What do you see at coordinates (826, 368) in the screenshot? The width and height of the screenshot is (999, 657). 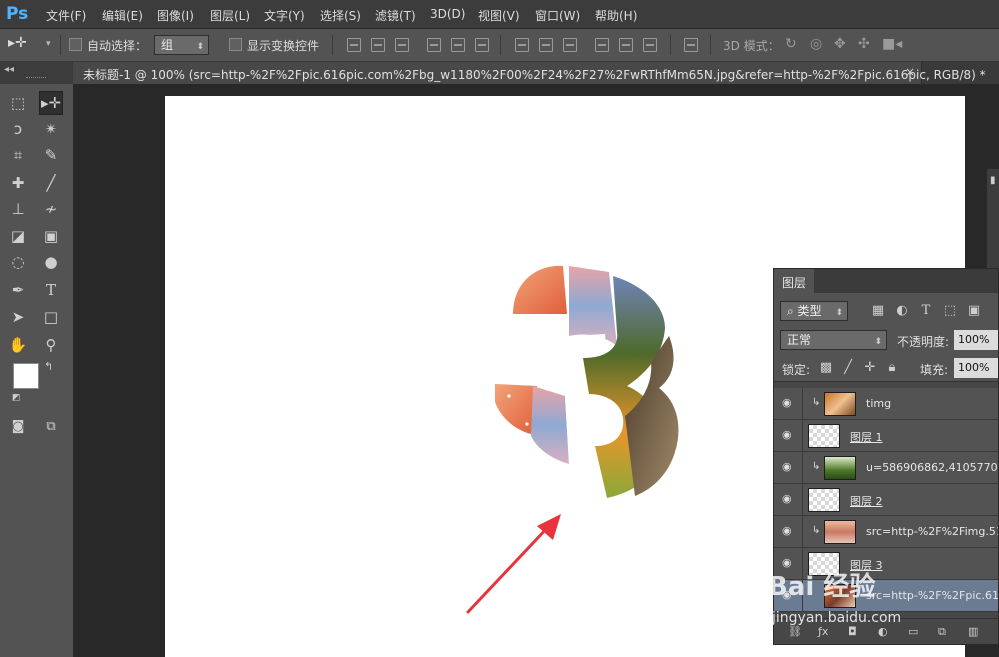 I see `lock-transparent-icon: ▩` at bounding box center [826, 368].